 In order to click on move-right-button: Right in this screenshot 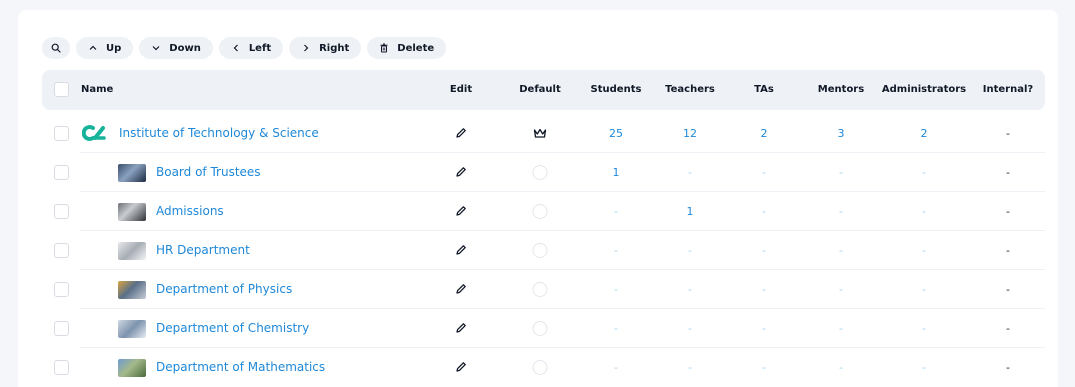, I will do `click(325, 48)`.